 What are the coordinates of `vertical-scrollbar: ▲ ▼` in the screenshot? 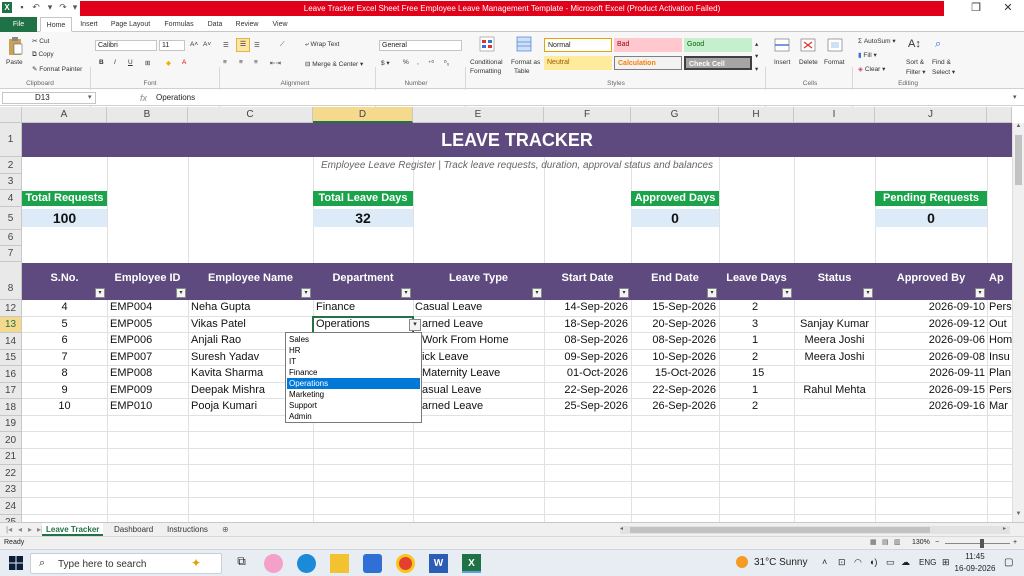 It's located at (1018, 322).